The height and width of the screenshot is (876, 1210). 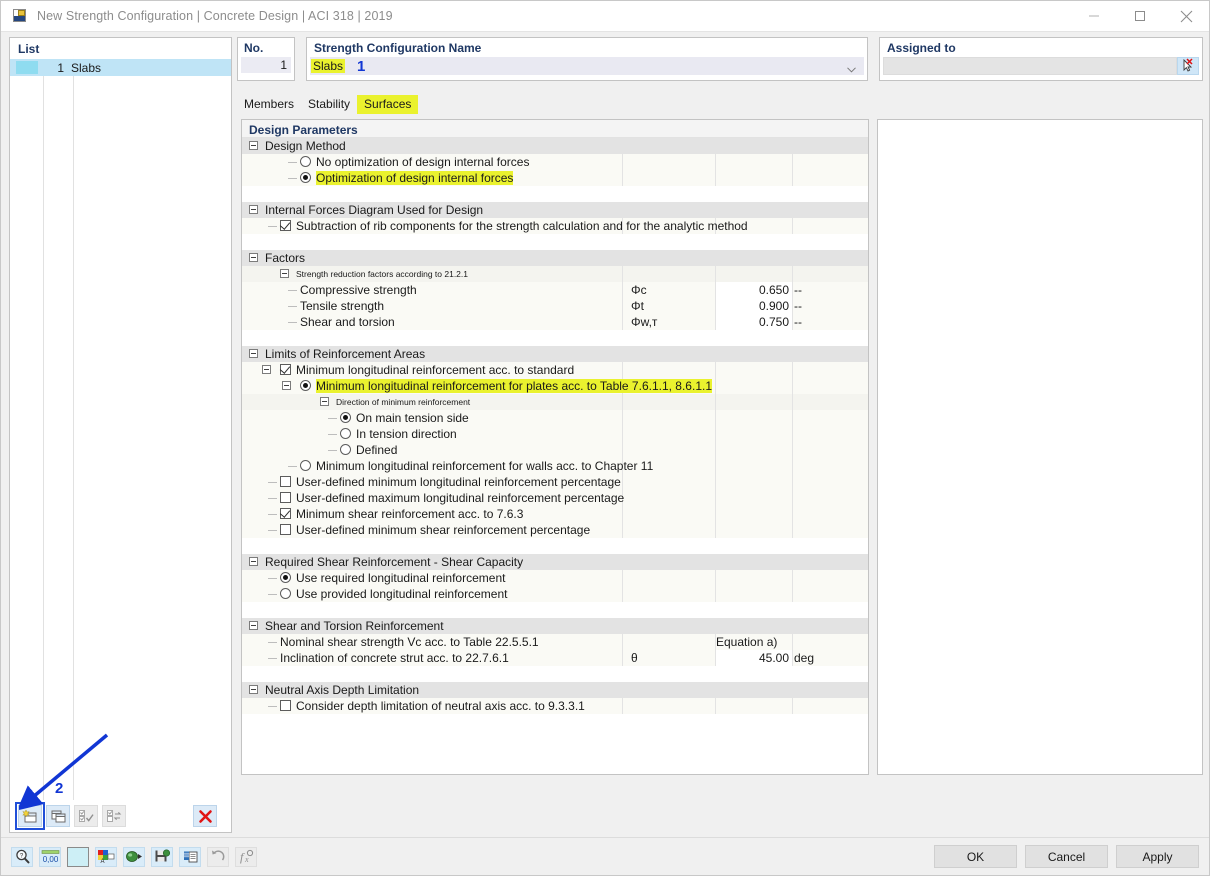 I want to click on number-format-icon: 0,00, so click(x=50, y=856).